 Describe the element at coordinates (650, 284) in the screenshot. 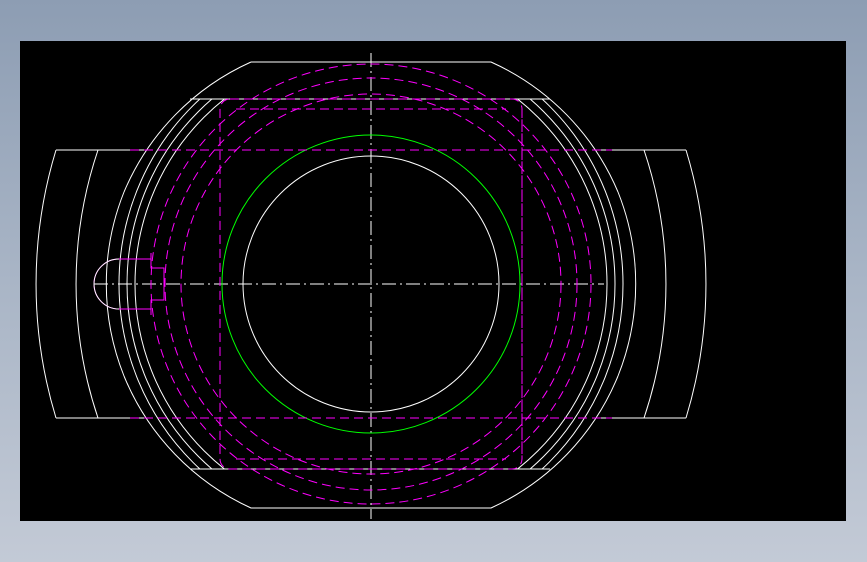

I see `right-flange-outline` at that location.